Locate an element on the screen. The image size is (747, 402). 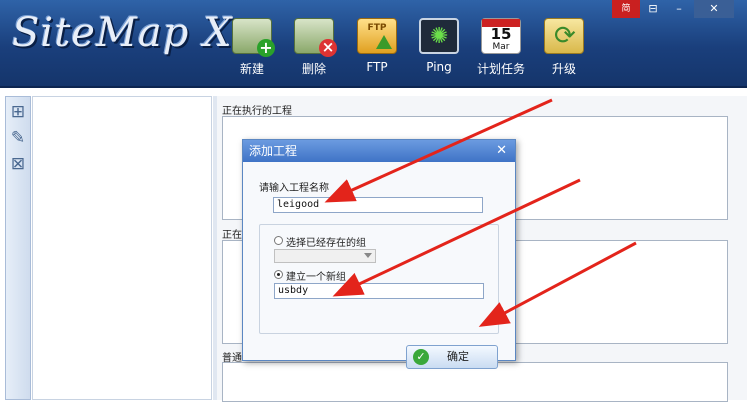
add-page-icon: ⊞ is located at coordinates (18, 112).